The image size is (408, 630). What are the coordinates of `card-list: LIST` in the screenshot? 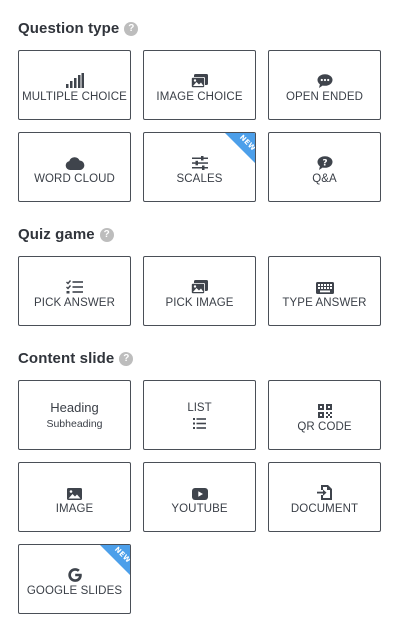 It's located at (199, 415).